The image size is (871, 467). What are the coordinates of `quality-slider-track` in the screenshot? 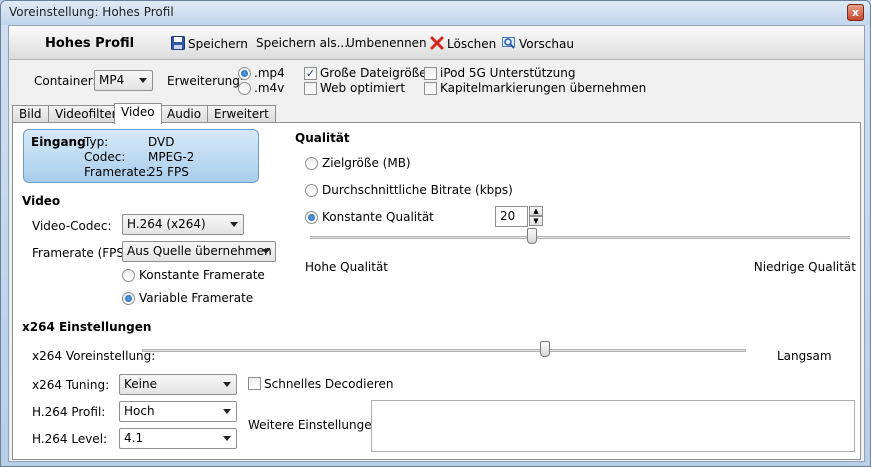 It's located at (580, 237).